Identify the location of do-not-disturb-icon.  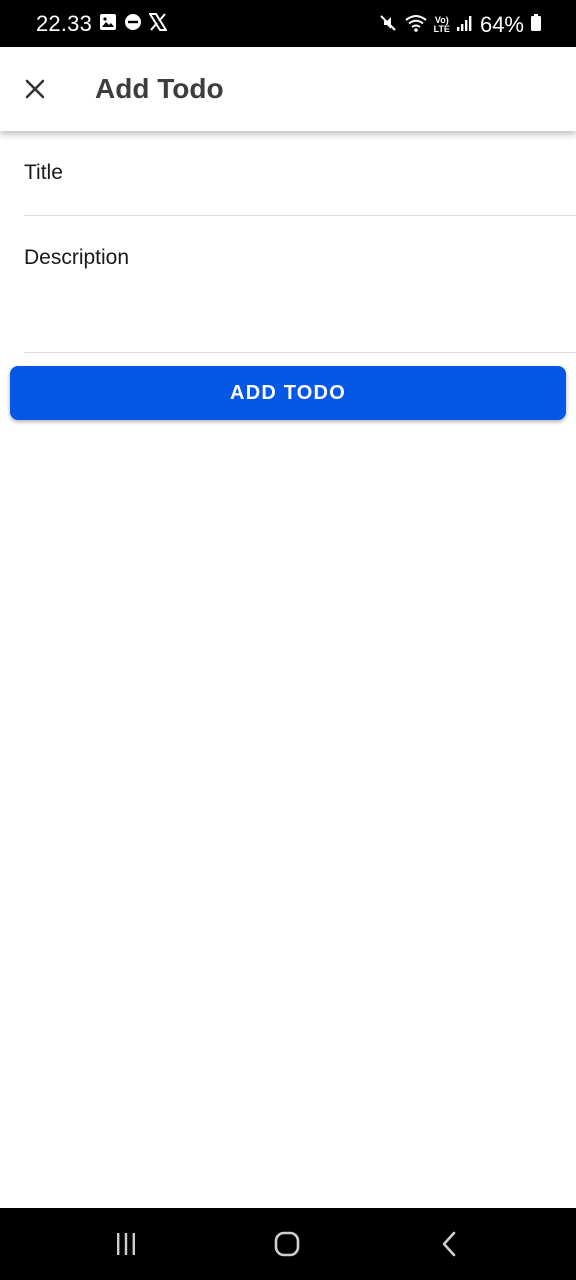
(133, 24).